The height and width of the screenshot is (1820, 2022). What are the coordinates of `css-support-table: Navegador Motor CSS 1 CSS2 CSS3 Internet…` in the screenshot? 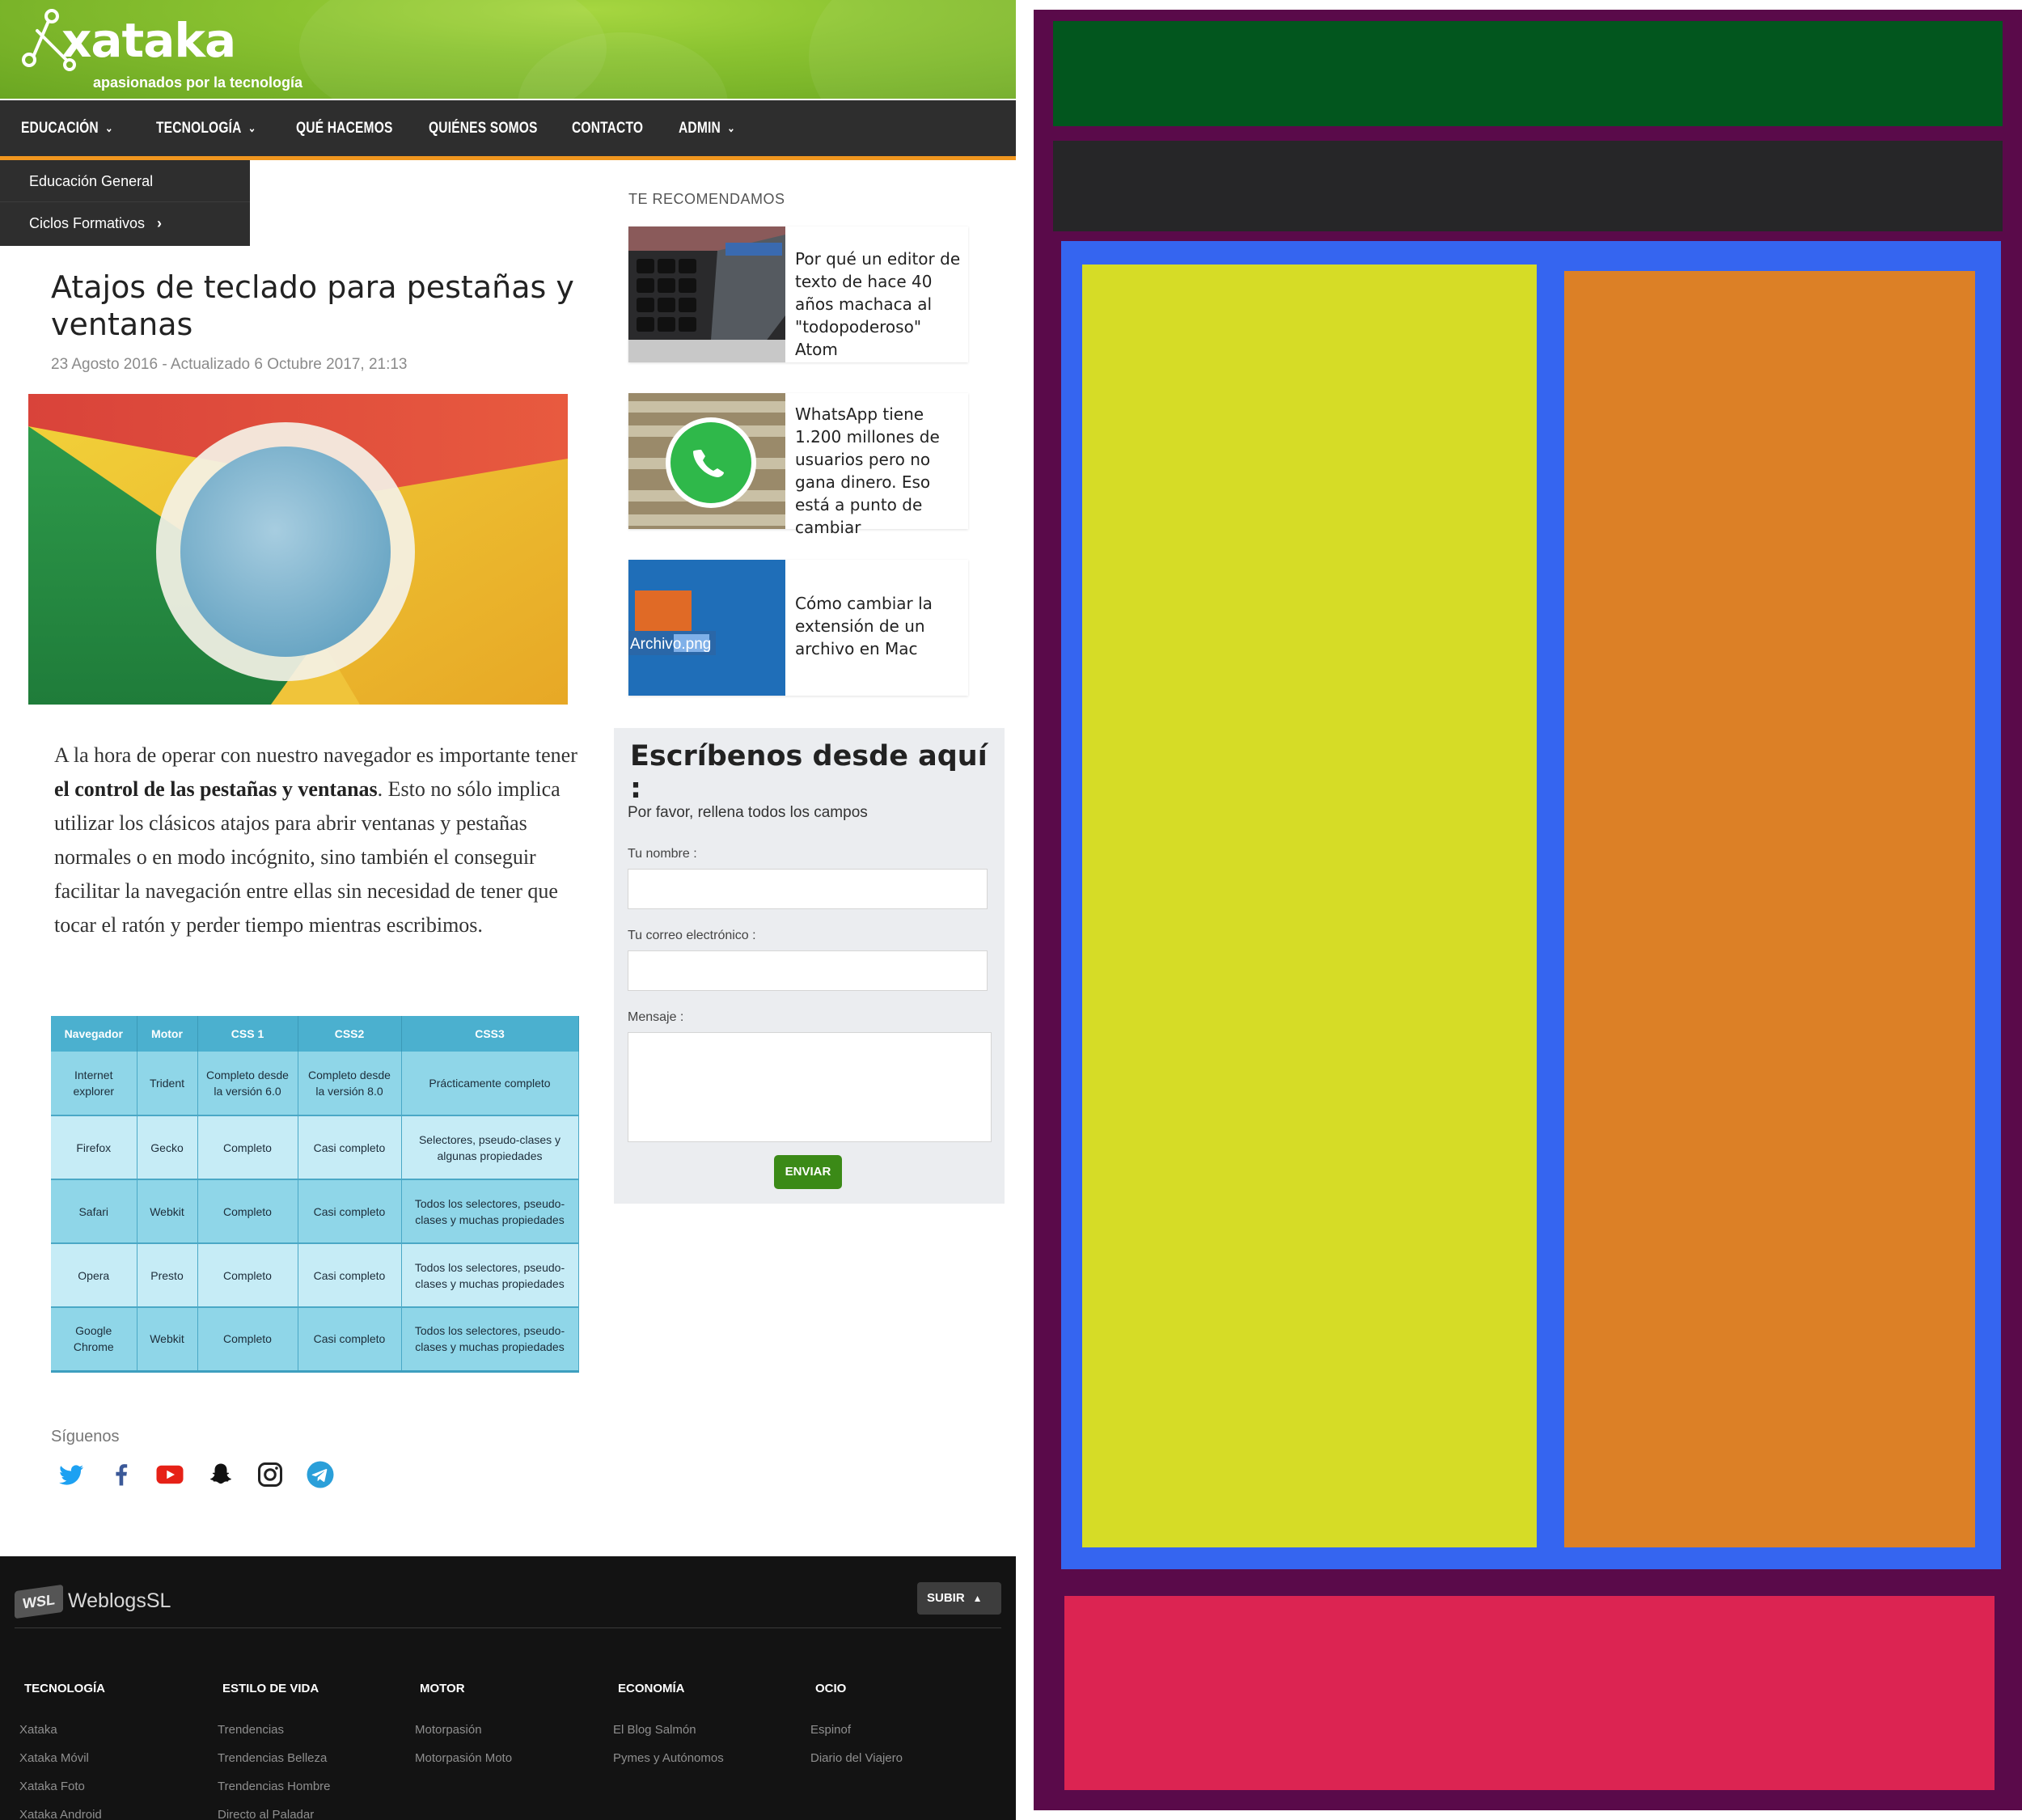 It's located at (315, 1194).